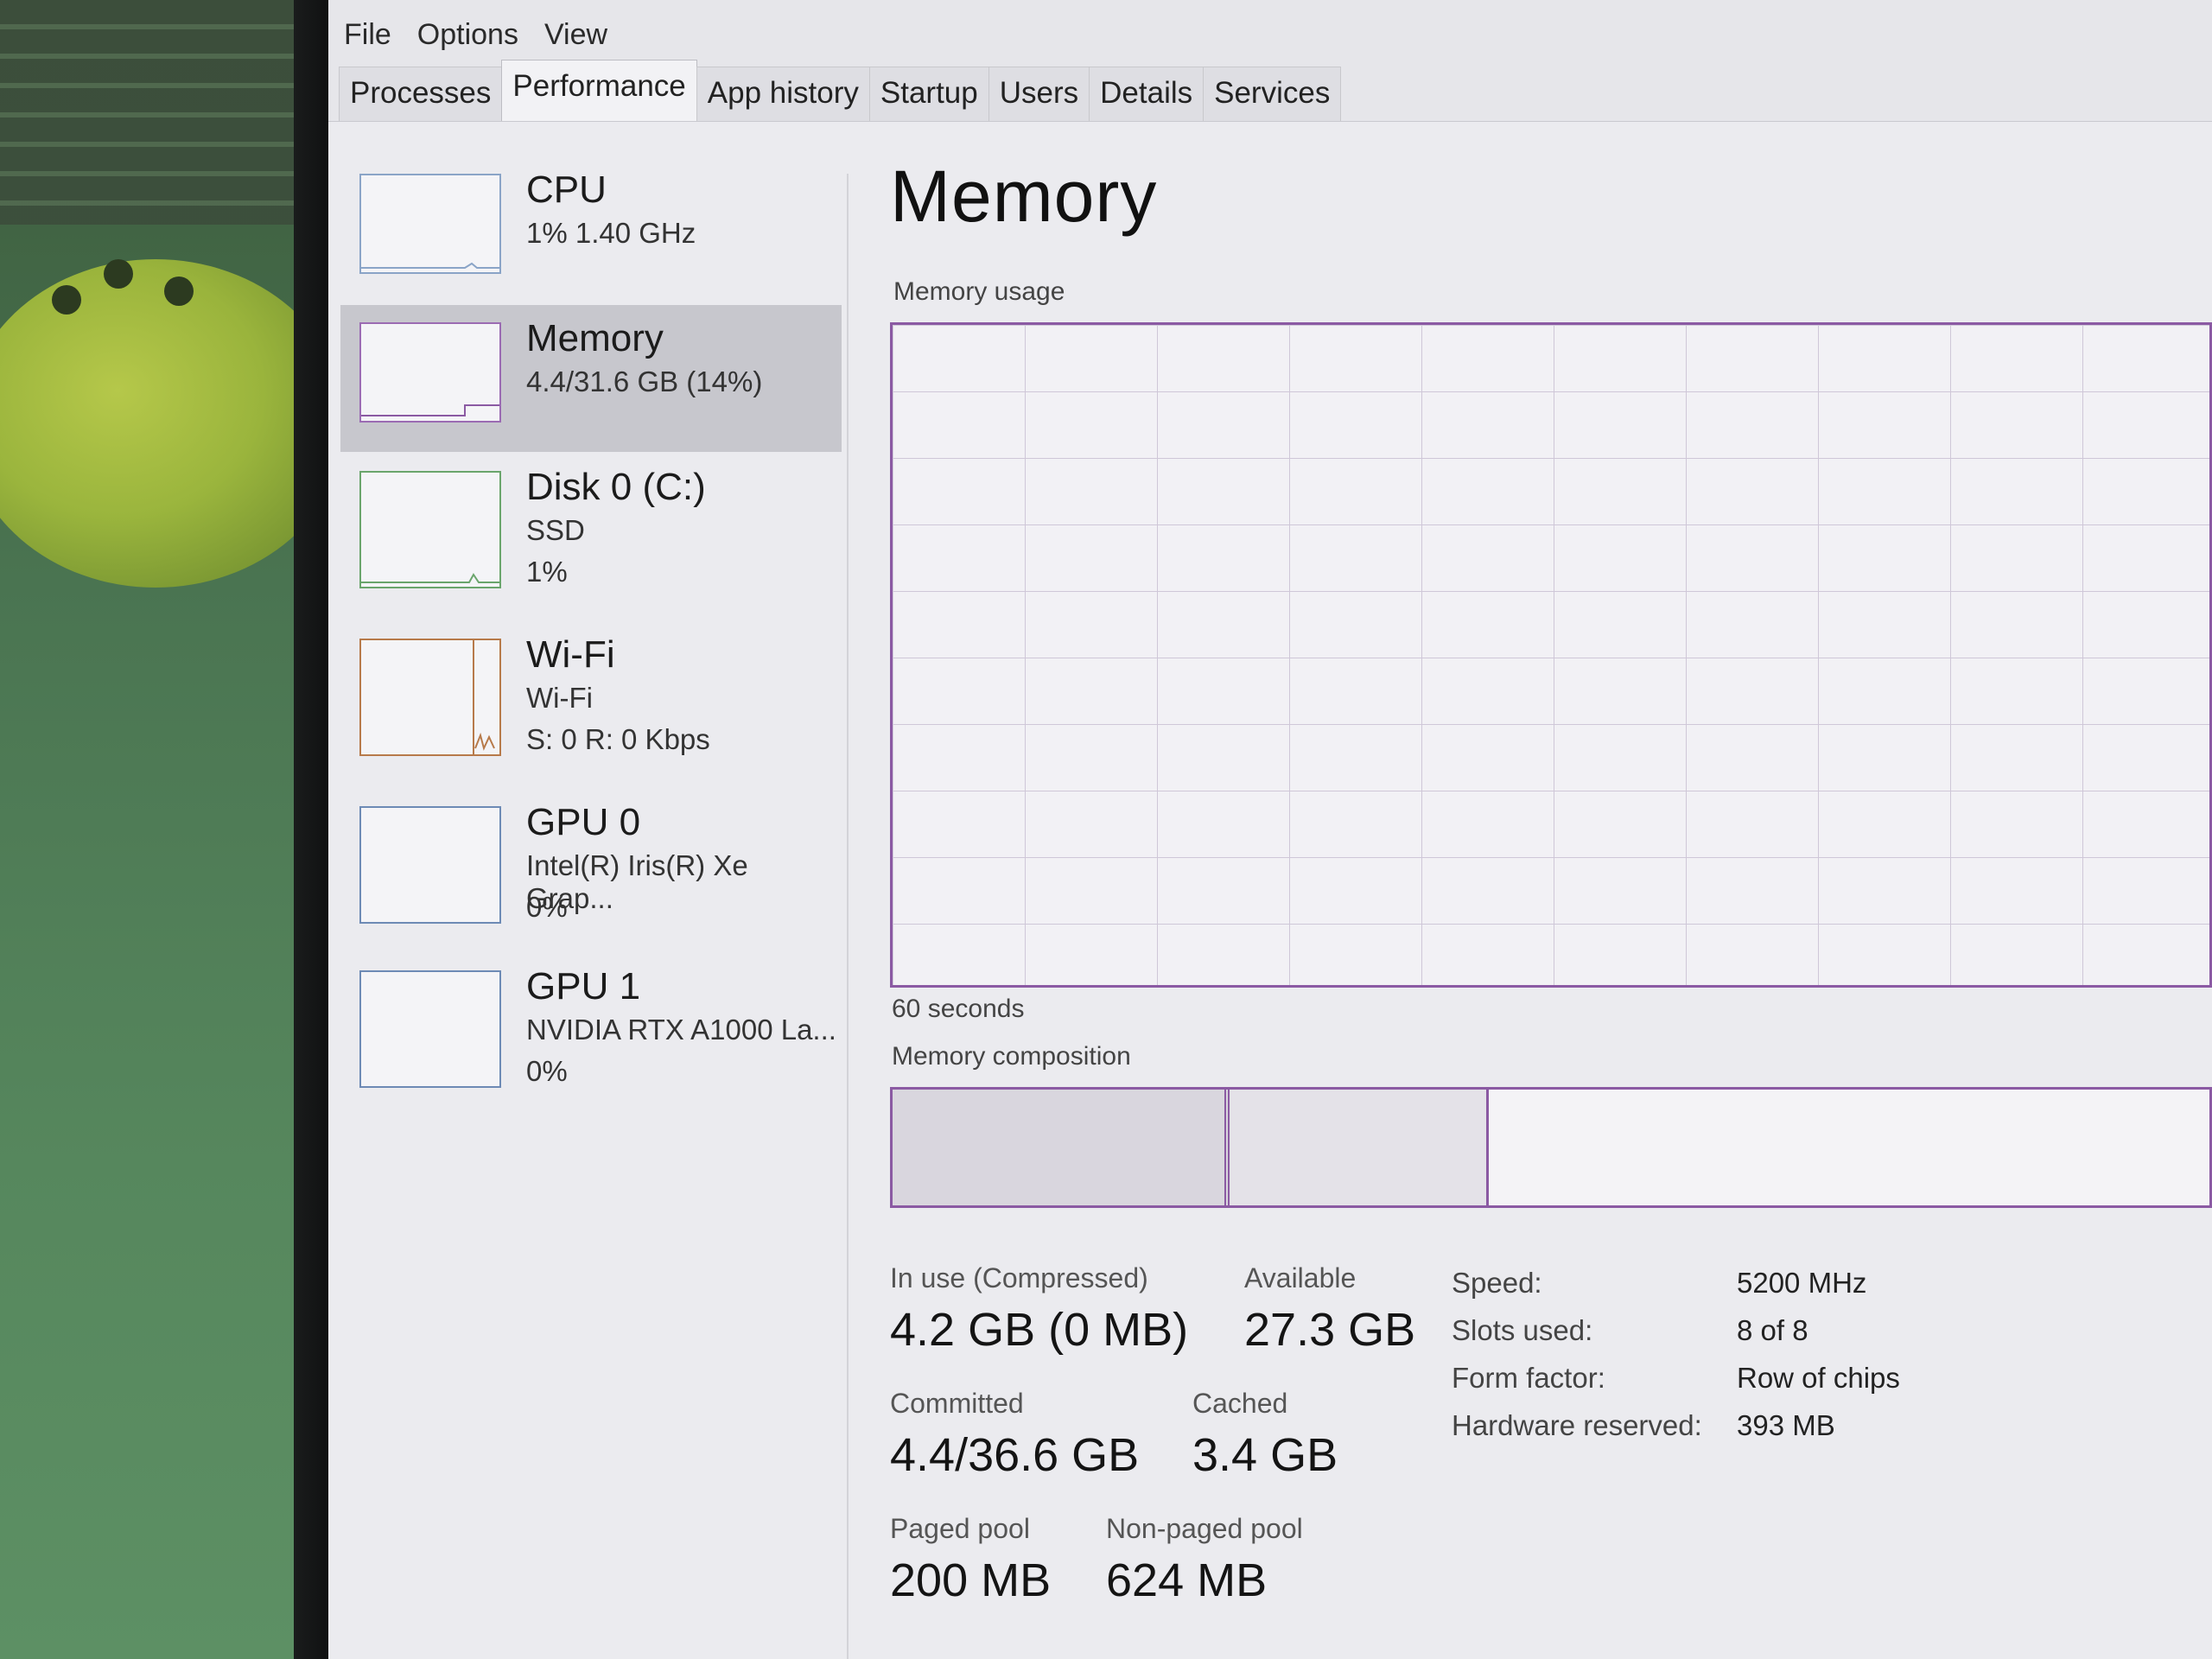 The width and height of the screenshot is (2212, 1659). I want to click on sidebar-item-detail: Wi-Fi, so click(559, 698).